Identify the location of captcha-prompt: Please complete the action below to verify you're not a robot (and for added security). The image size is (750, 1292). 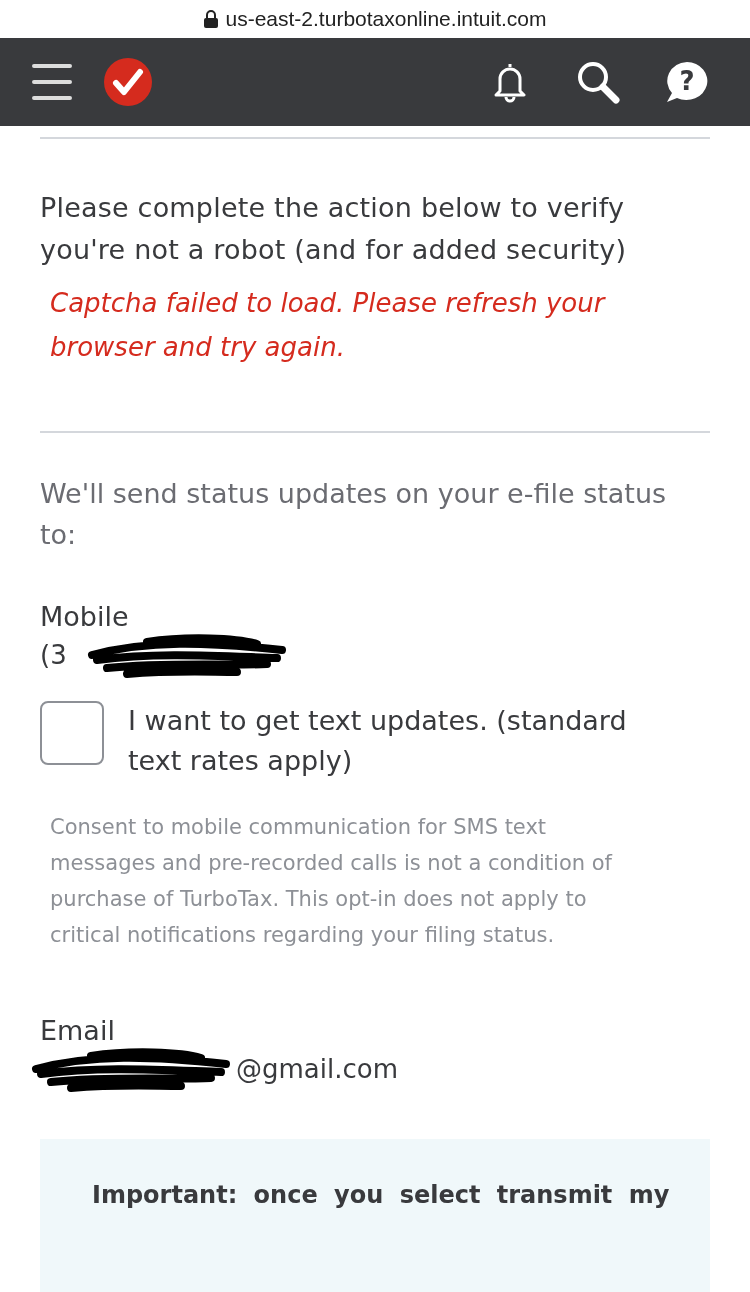
(334, 229).